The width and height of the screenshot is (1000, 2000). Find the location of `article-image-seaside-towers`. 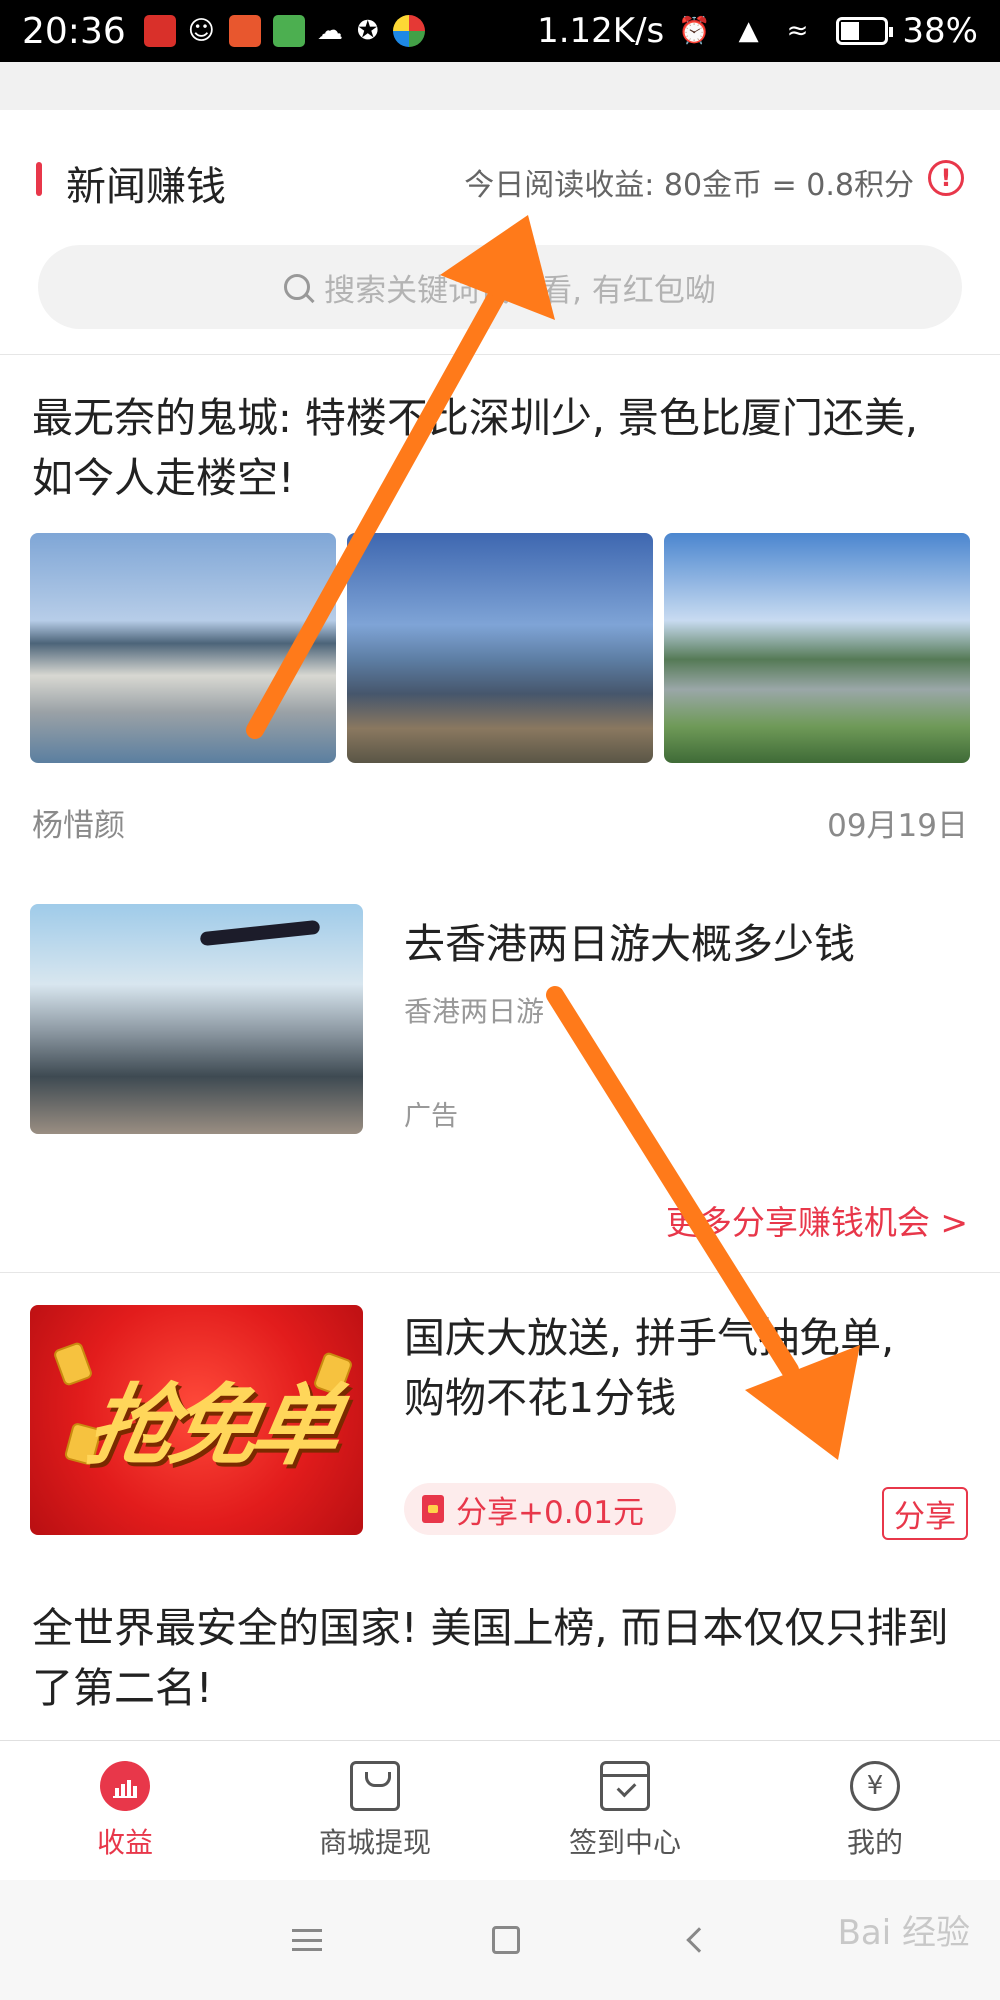

article-image-seaside-towers is located at coordinates (817, 648).